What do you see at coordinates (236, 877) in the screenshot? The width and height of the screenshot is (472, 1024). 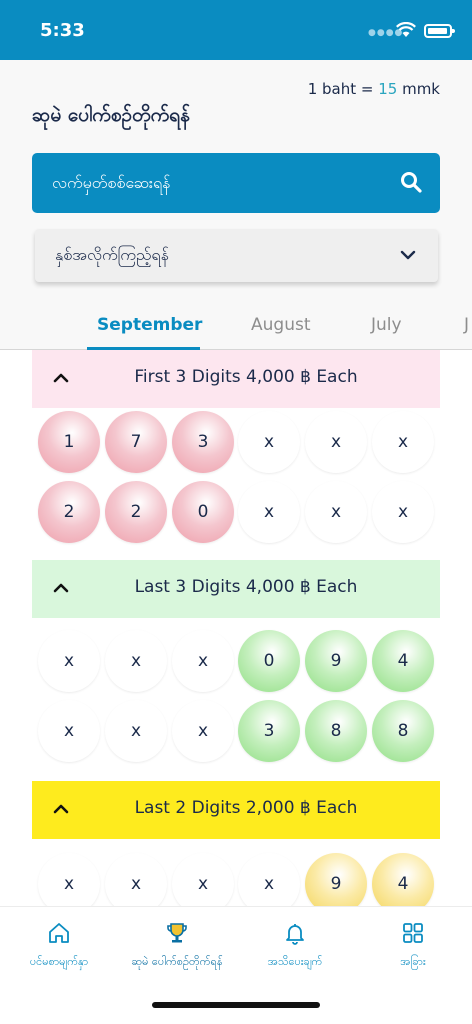 I see `number-grid-last2: xxxx94` at bounding box center [236, 877].